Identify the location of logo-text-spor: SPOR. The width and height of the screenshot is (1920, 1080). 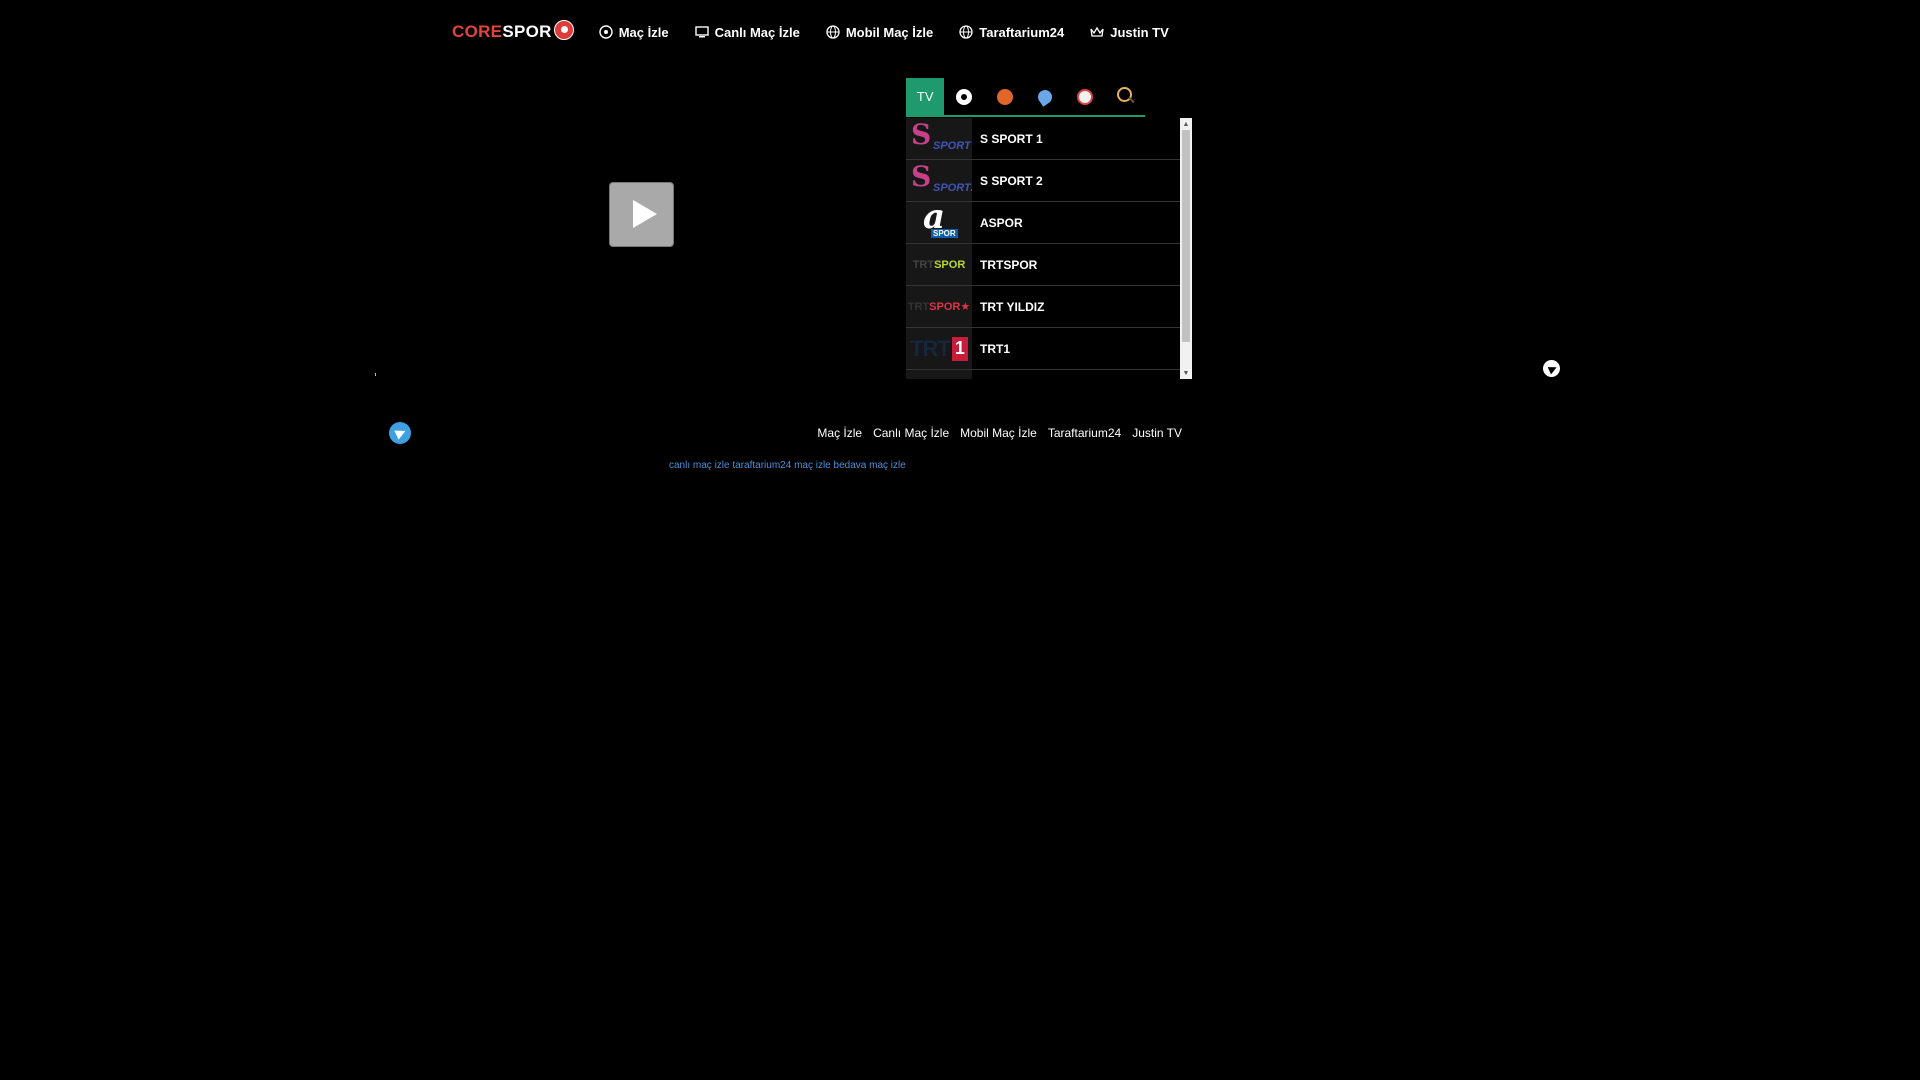
(527, 31).